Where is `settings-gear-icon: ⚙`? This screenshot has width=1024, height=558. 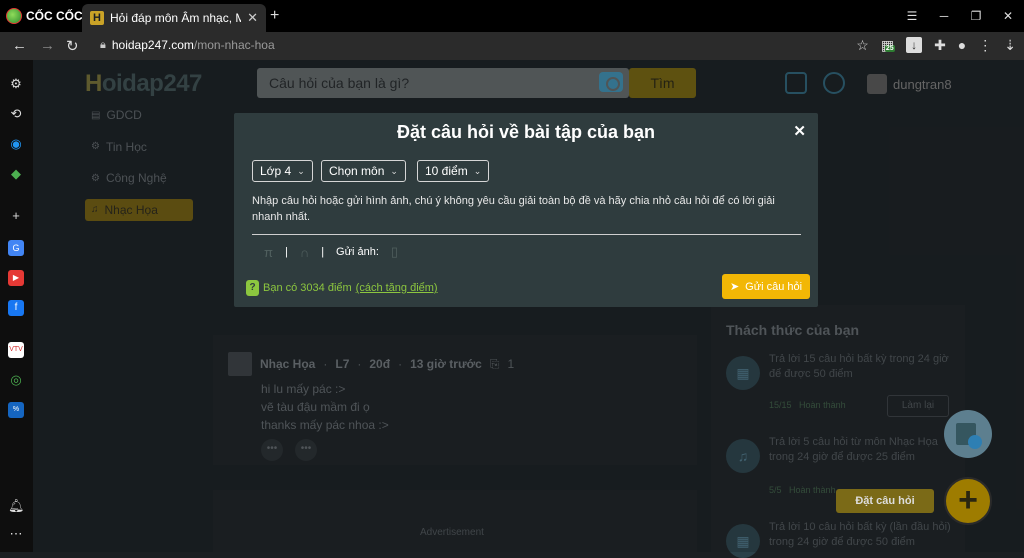 settings-gear-icon: ⚙ is located at coordinates (16, 84).